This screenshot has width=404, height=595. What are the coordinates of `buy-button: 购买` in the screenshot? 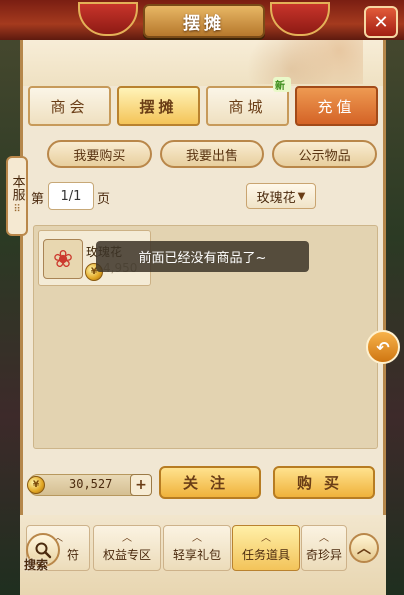 It's located at (324, 482).